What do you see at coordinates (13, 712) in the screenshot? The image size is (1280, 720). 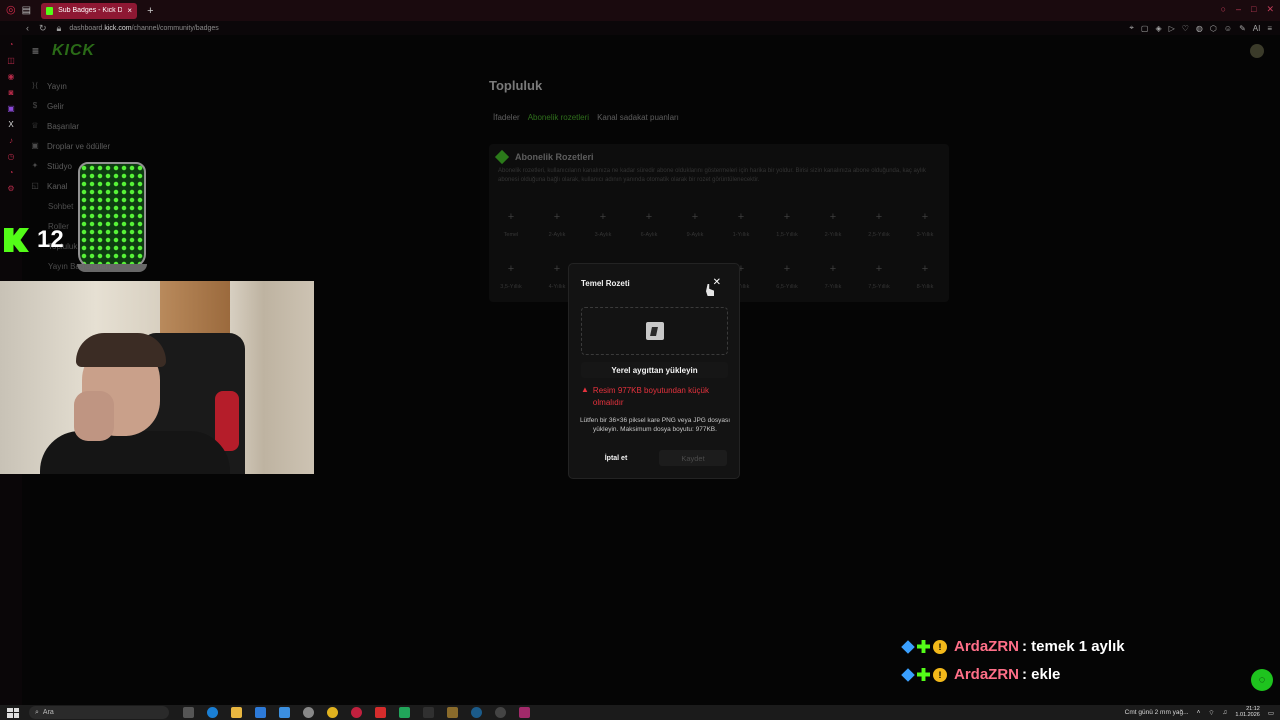 I see `windows-start-icon` at bounding box center [13, 712].